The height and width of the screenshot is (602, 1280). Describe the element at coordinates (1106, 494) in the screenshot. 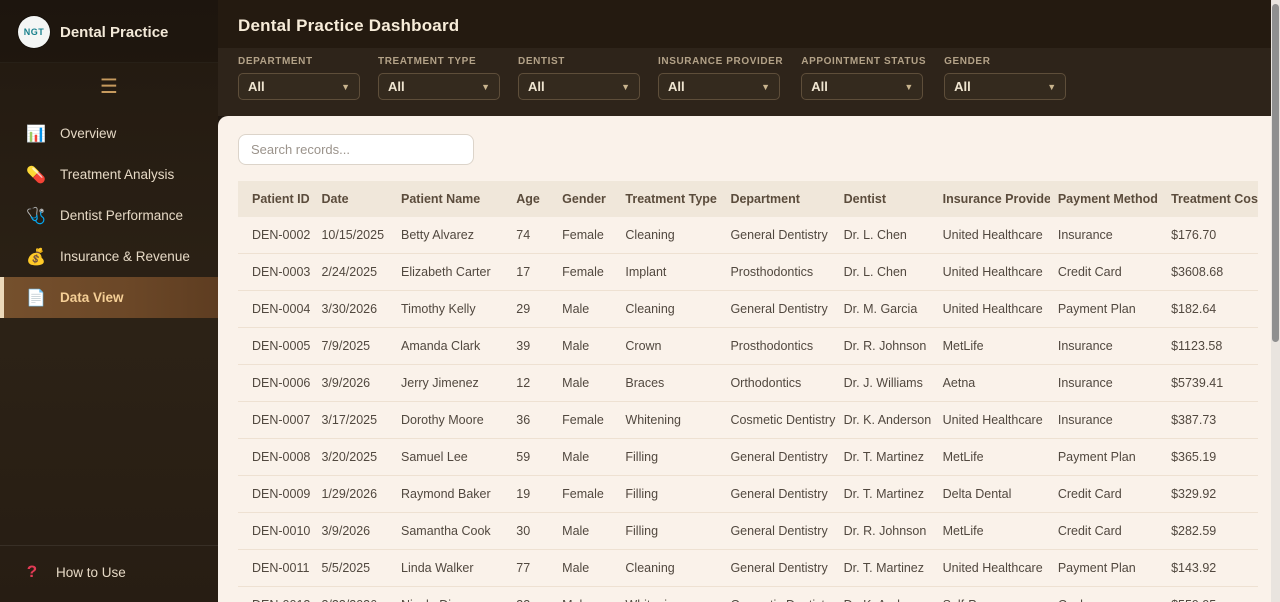

I see `table-cell: Credit Card` at that location.